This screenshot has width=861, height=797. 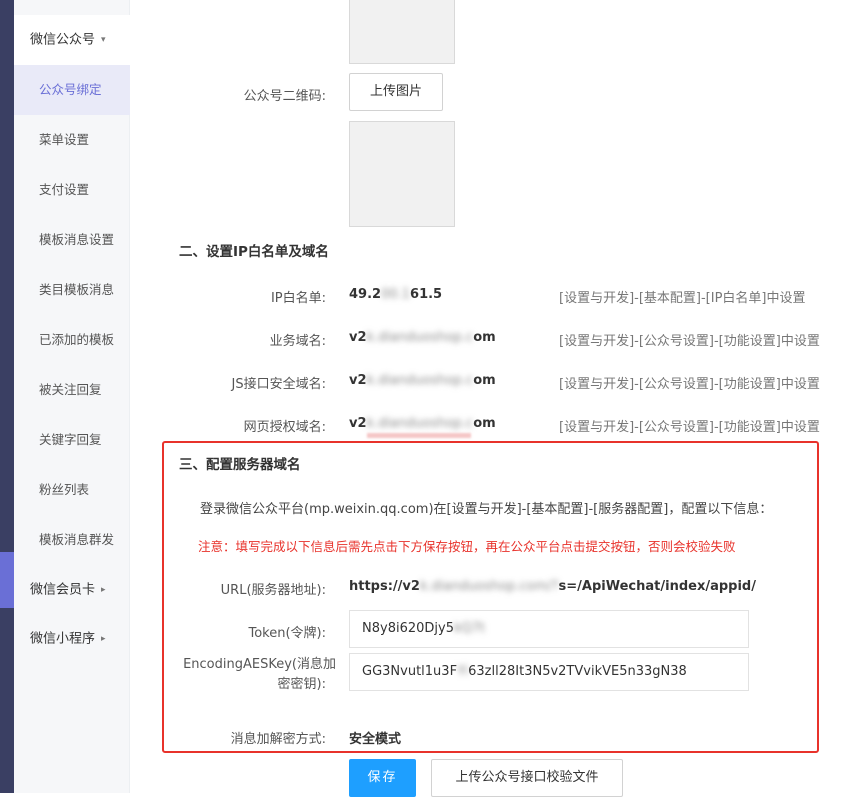 What do you see at coordinates (63, 590) in the screenshot?
I see `sidebar-group-label: 微信会员卡` at bounding box center [63, 590].